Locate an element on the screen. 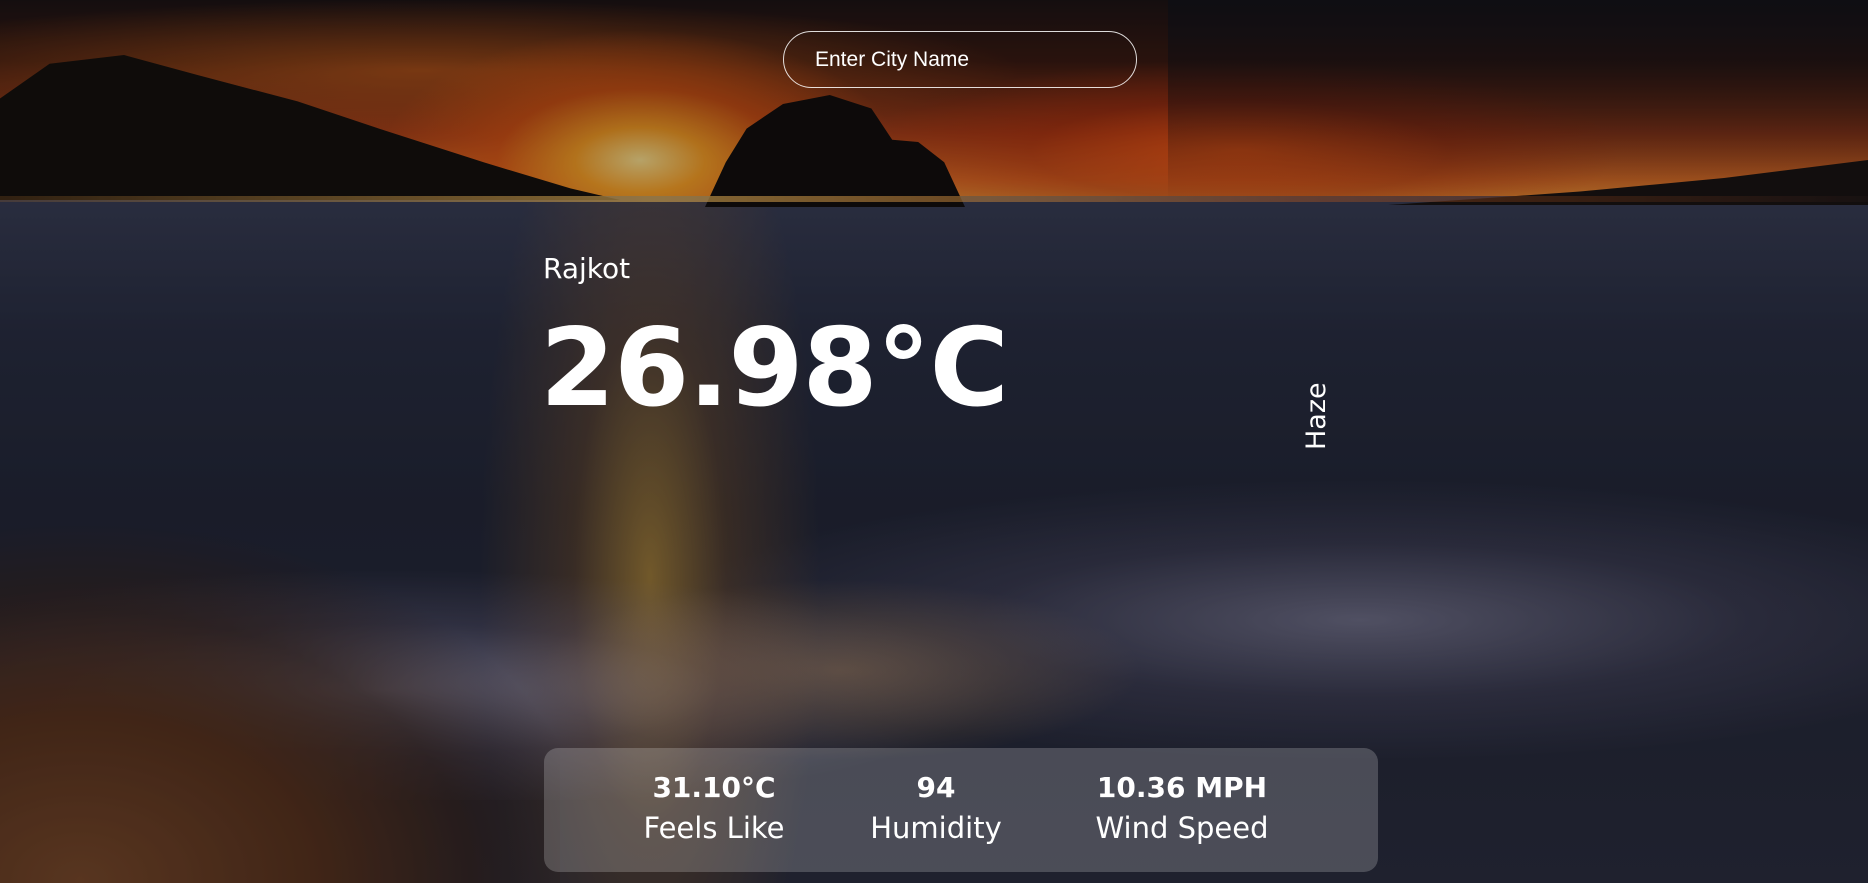 This screenshot has height=883, width=1868. humidity-value: 94 is located at coordinates (936, 787).